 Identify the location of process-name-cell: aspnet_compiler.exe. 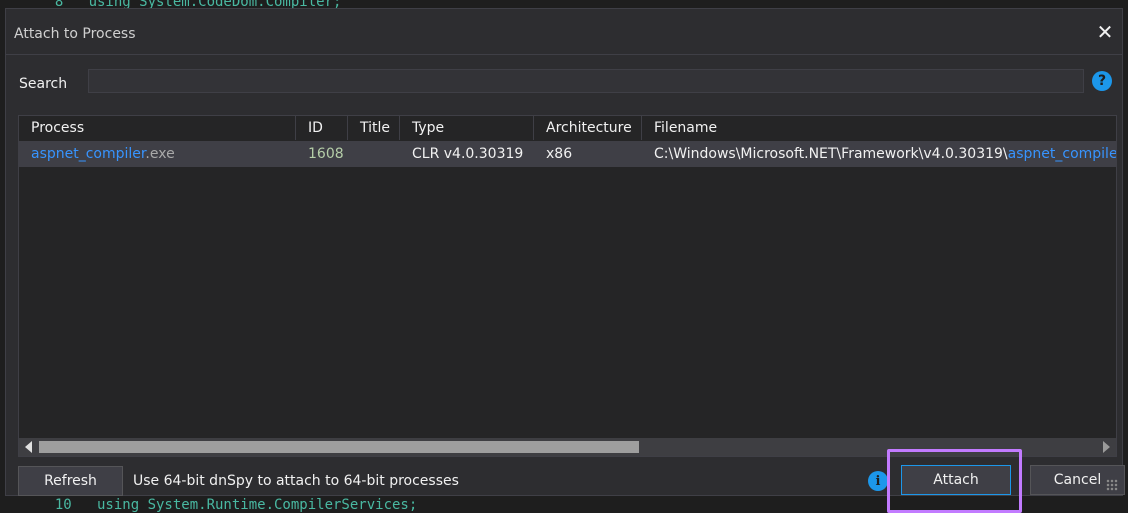
(157, 154).